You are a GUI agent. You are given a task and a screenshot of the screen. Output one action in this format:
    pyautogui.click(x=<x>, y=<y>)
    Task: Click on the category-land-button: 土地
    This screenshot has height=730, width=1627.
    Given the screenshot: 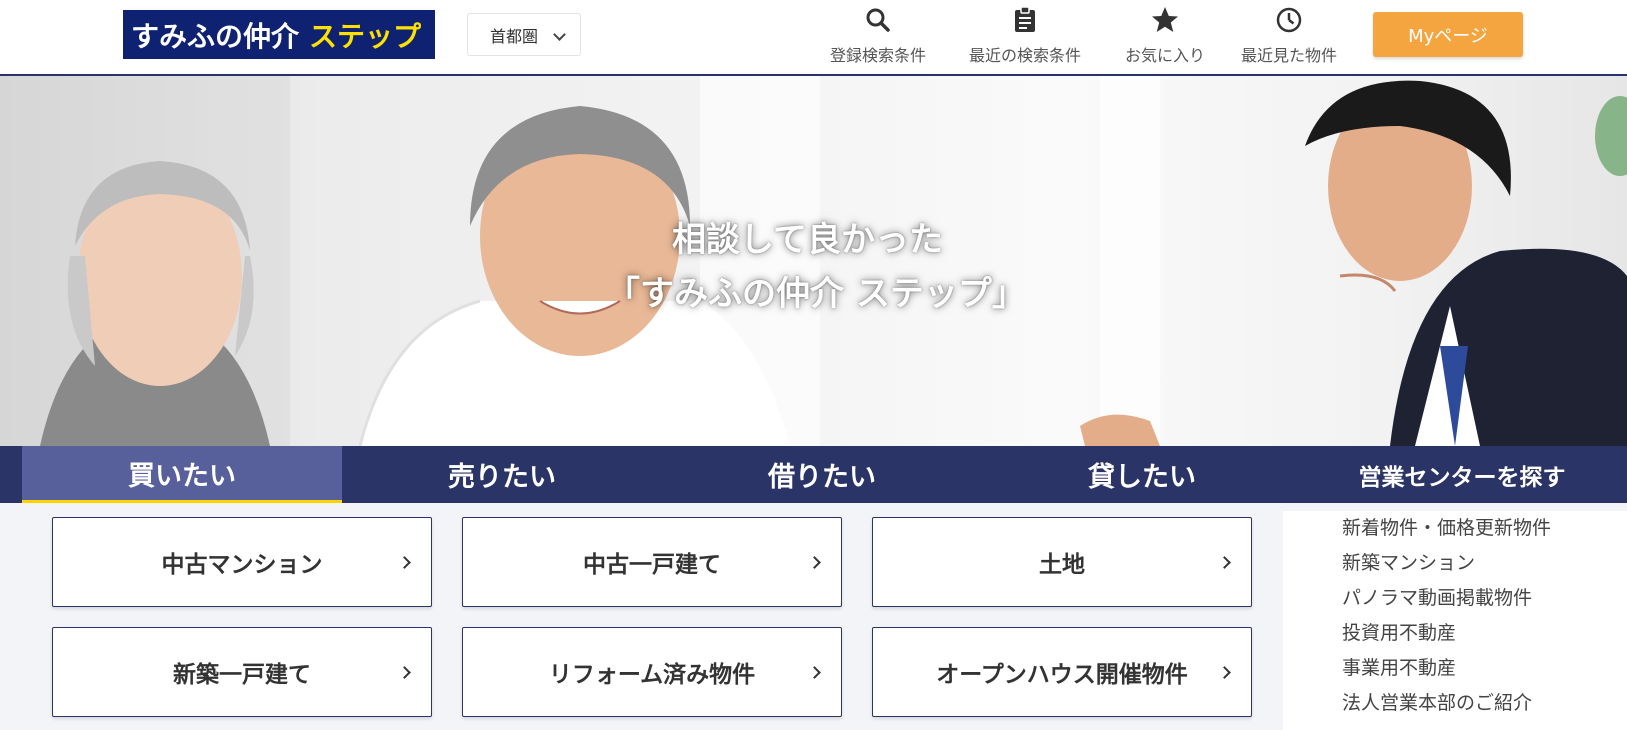 What is the action you would take?
    pyautogui.click(x=1062, y=562)
    